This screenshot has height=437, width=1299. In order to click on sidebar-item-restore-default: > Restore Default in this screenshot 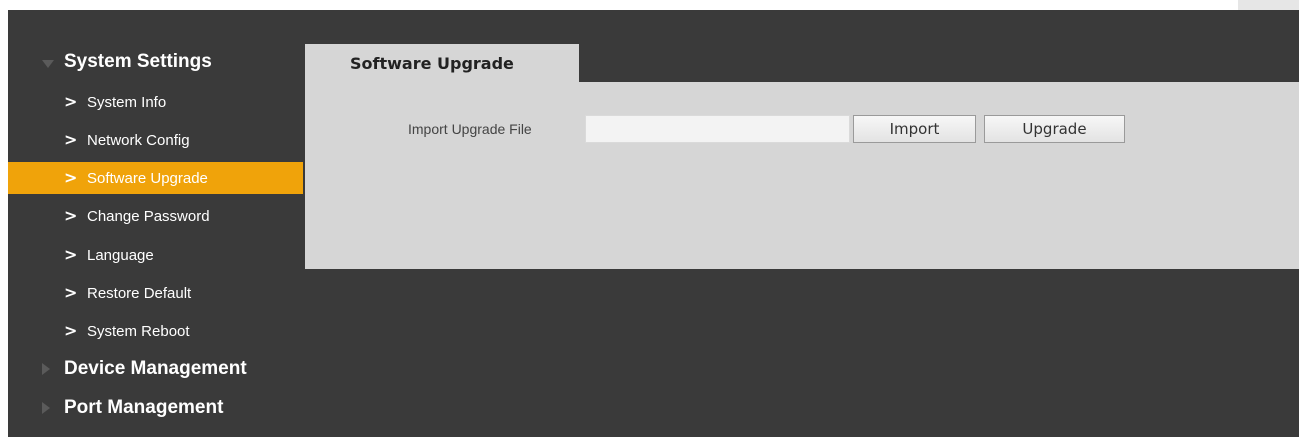, I will do `click(155, 293)`.